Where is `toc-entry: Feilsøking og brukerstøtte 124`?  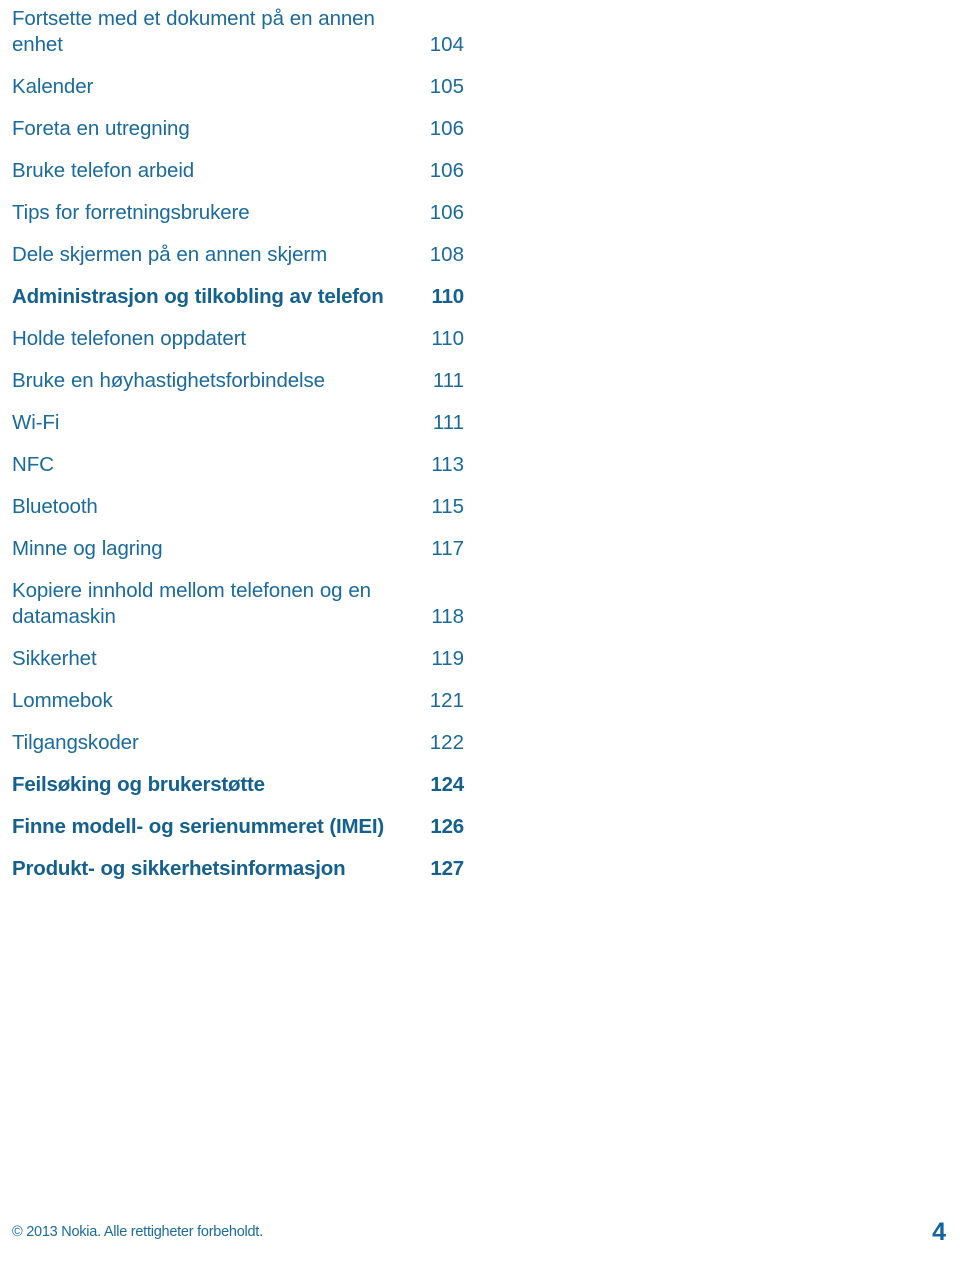 toc-entry: Feilsøking og brukerstøtte 124 is located at coordinates (238, 785).